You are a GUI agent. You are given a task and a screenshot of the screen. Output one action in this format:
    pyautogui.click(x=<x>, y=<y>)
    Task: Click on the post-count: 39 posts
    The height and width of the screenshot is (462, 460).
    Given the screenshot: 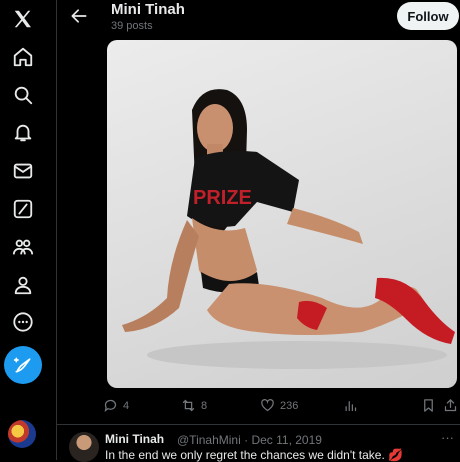 What is the action you would take?
    pyautogui.click(x=132, y=26)
    